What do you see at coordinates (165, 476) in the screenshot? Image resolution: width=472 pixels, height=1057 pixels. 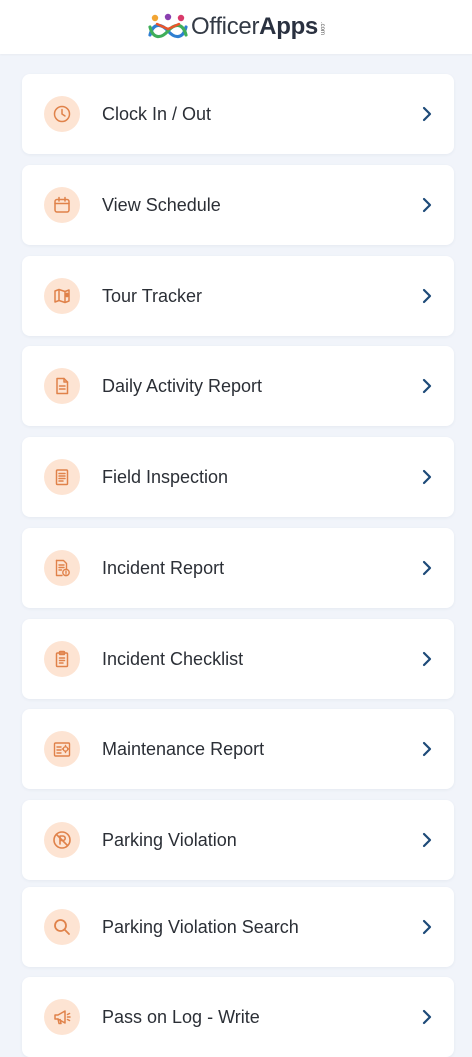 I see `menu-item-label: Field Inspection` at bounding box center [165, 476].